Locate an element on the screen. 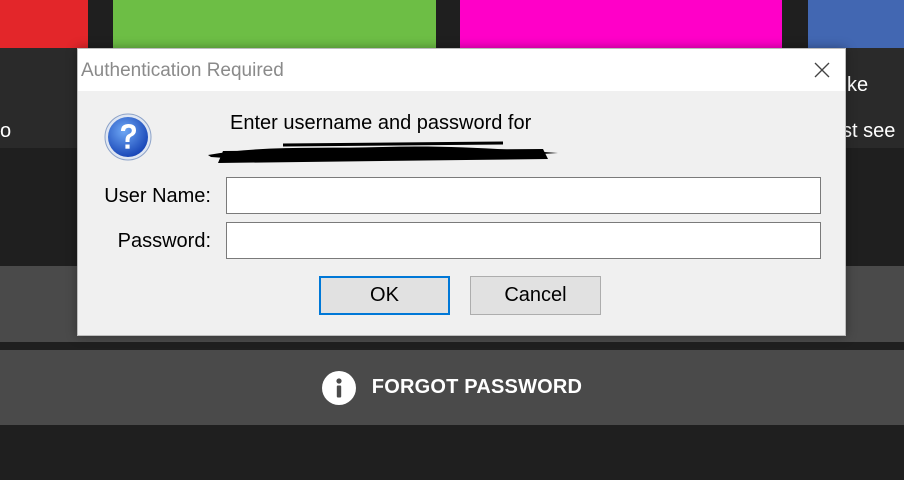  password-input is located at coordinates (523, 240).